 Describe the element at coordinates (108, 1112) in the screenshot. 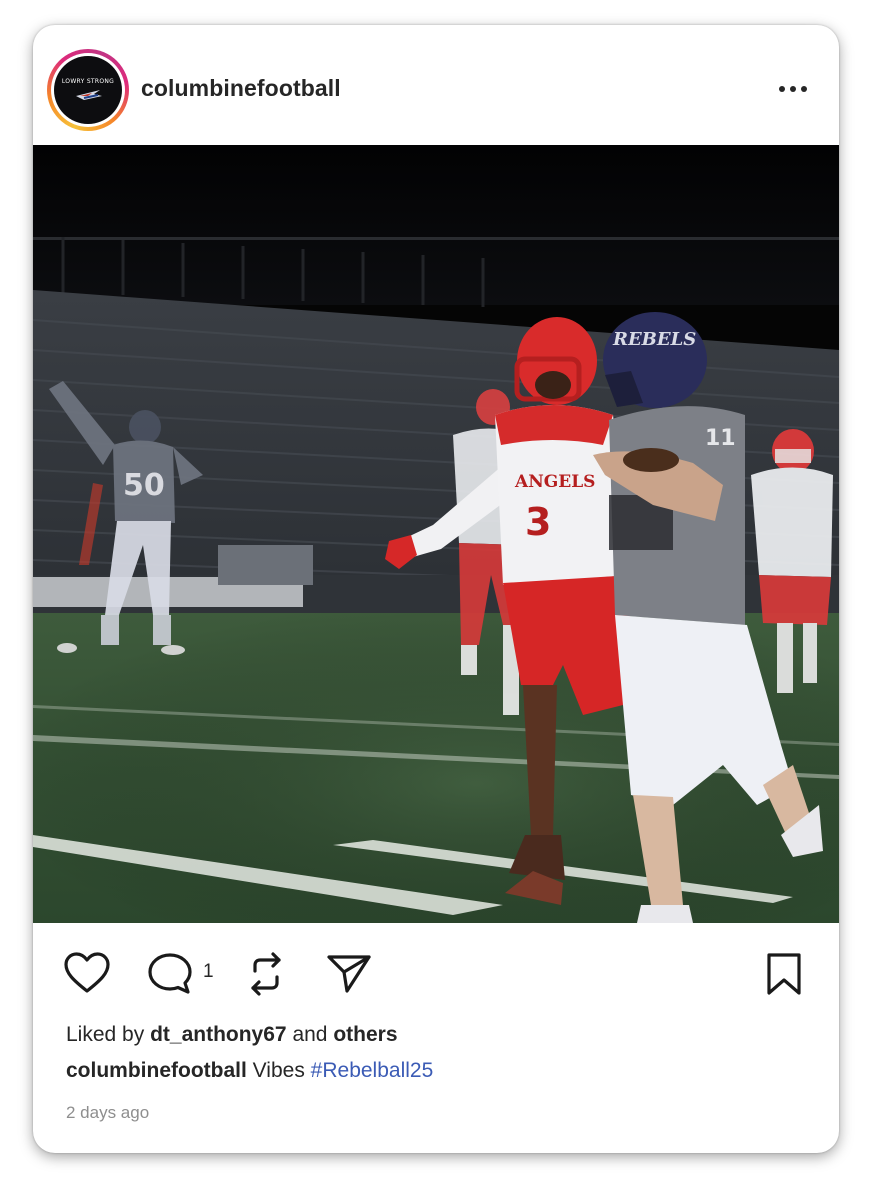

I see `post-timestamp: 2 days ago` at that location.